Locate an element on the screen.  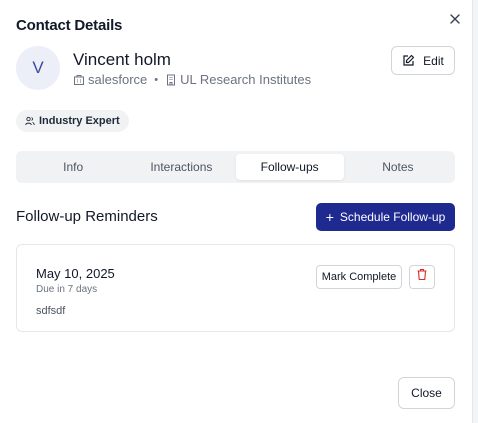
tab-info: Info is located at coordinates (73, 167).